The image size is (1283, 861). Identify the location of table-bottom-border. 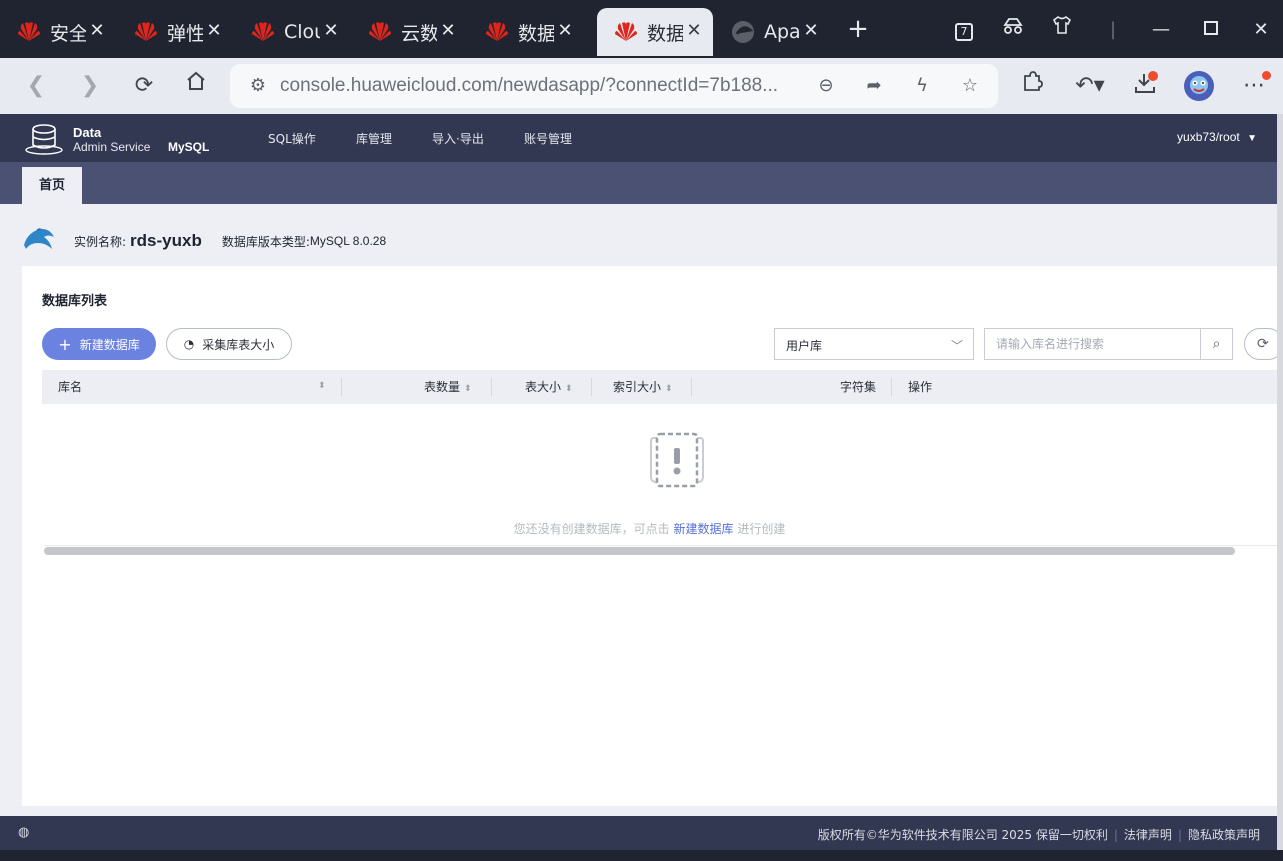
(660, 545).